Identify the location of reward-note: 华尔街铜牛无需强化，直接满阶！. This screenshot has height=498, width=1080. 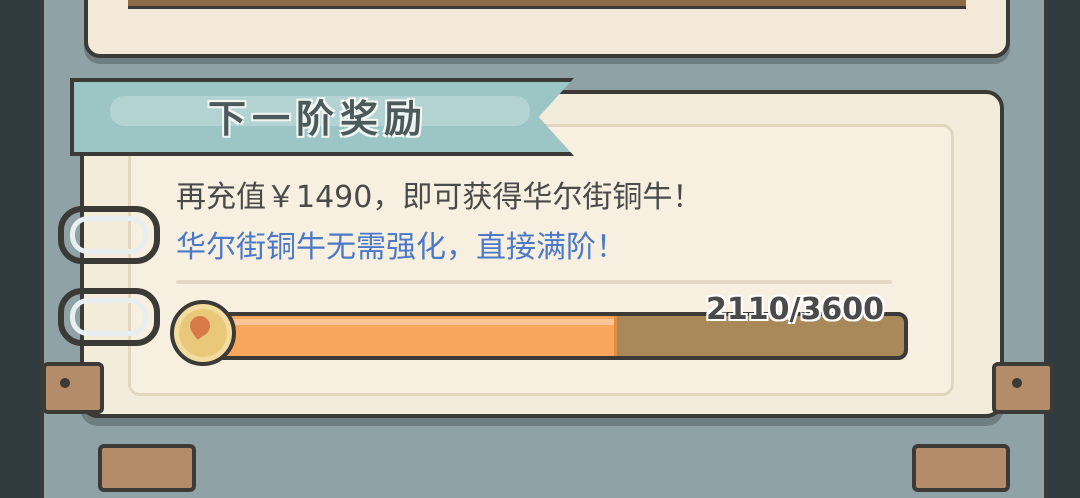
(401, 247).